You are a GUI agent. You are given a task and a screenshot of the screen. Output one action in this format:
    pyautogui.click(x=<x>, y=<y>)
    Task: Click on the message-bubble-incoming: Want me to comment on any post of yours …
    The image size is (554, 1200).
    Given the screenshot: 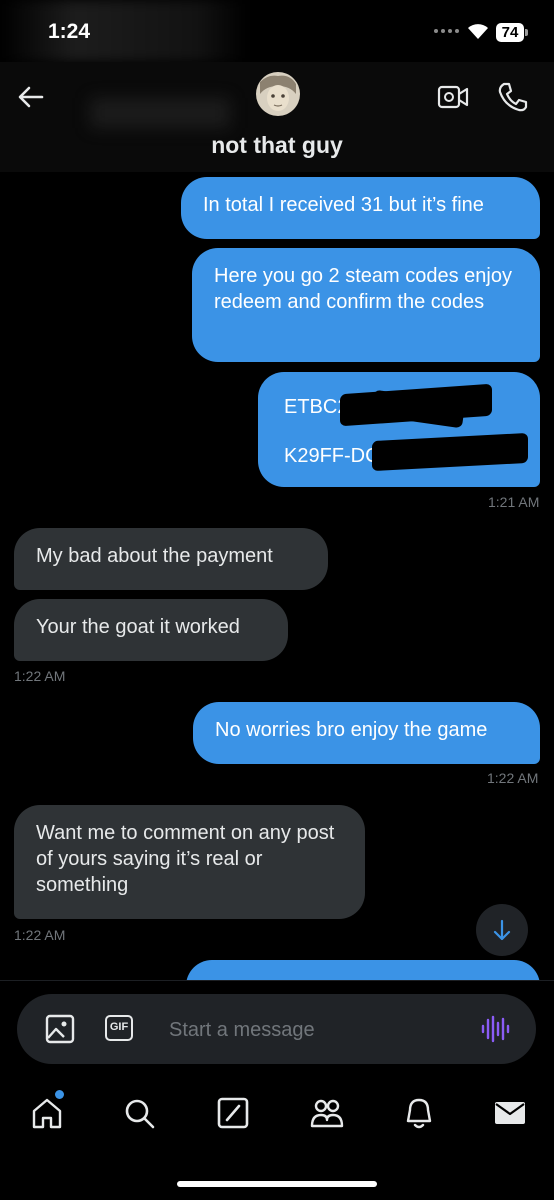 What is the action you would take?
    pyautogui.click(x=189, y=862)
    